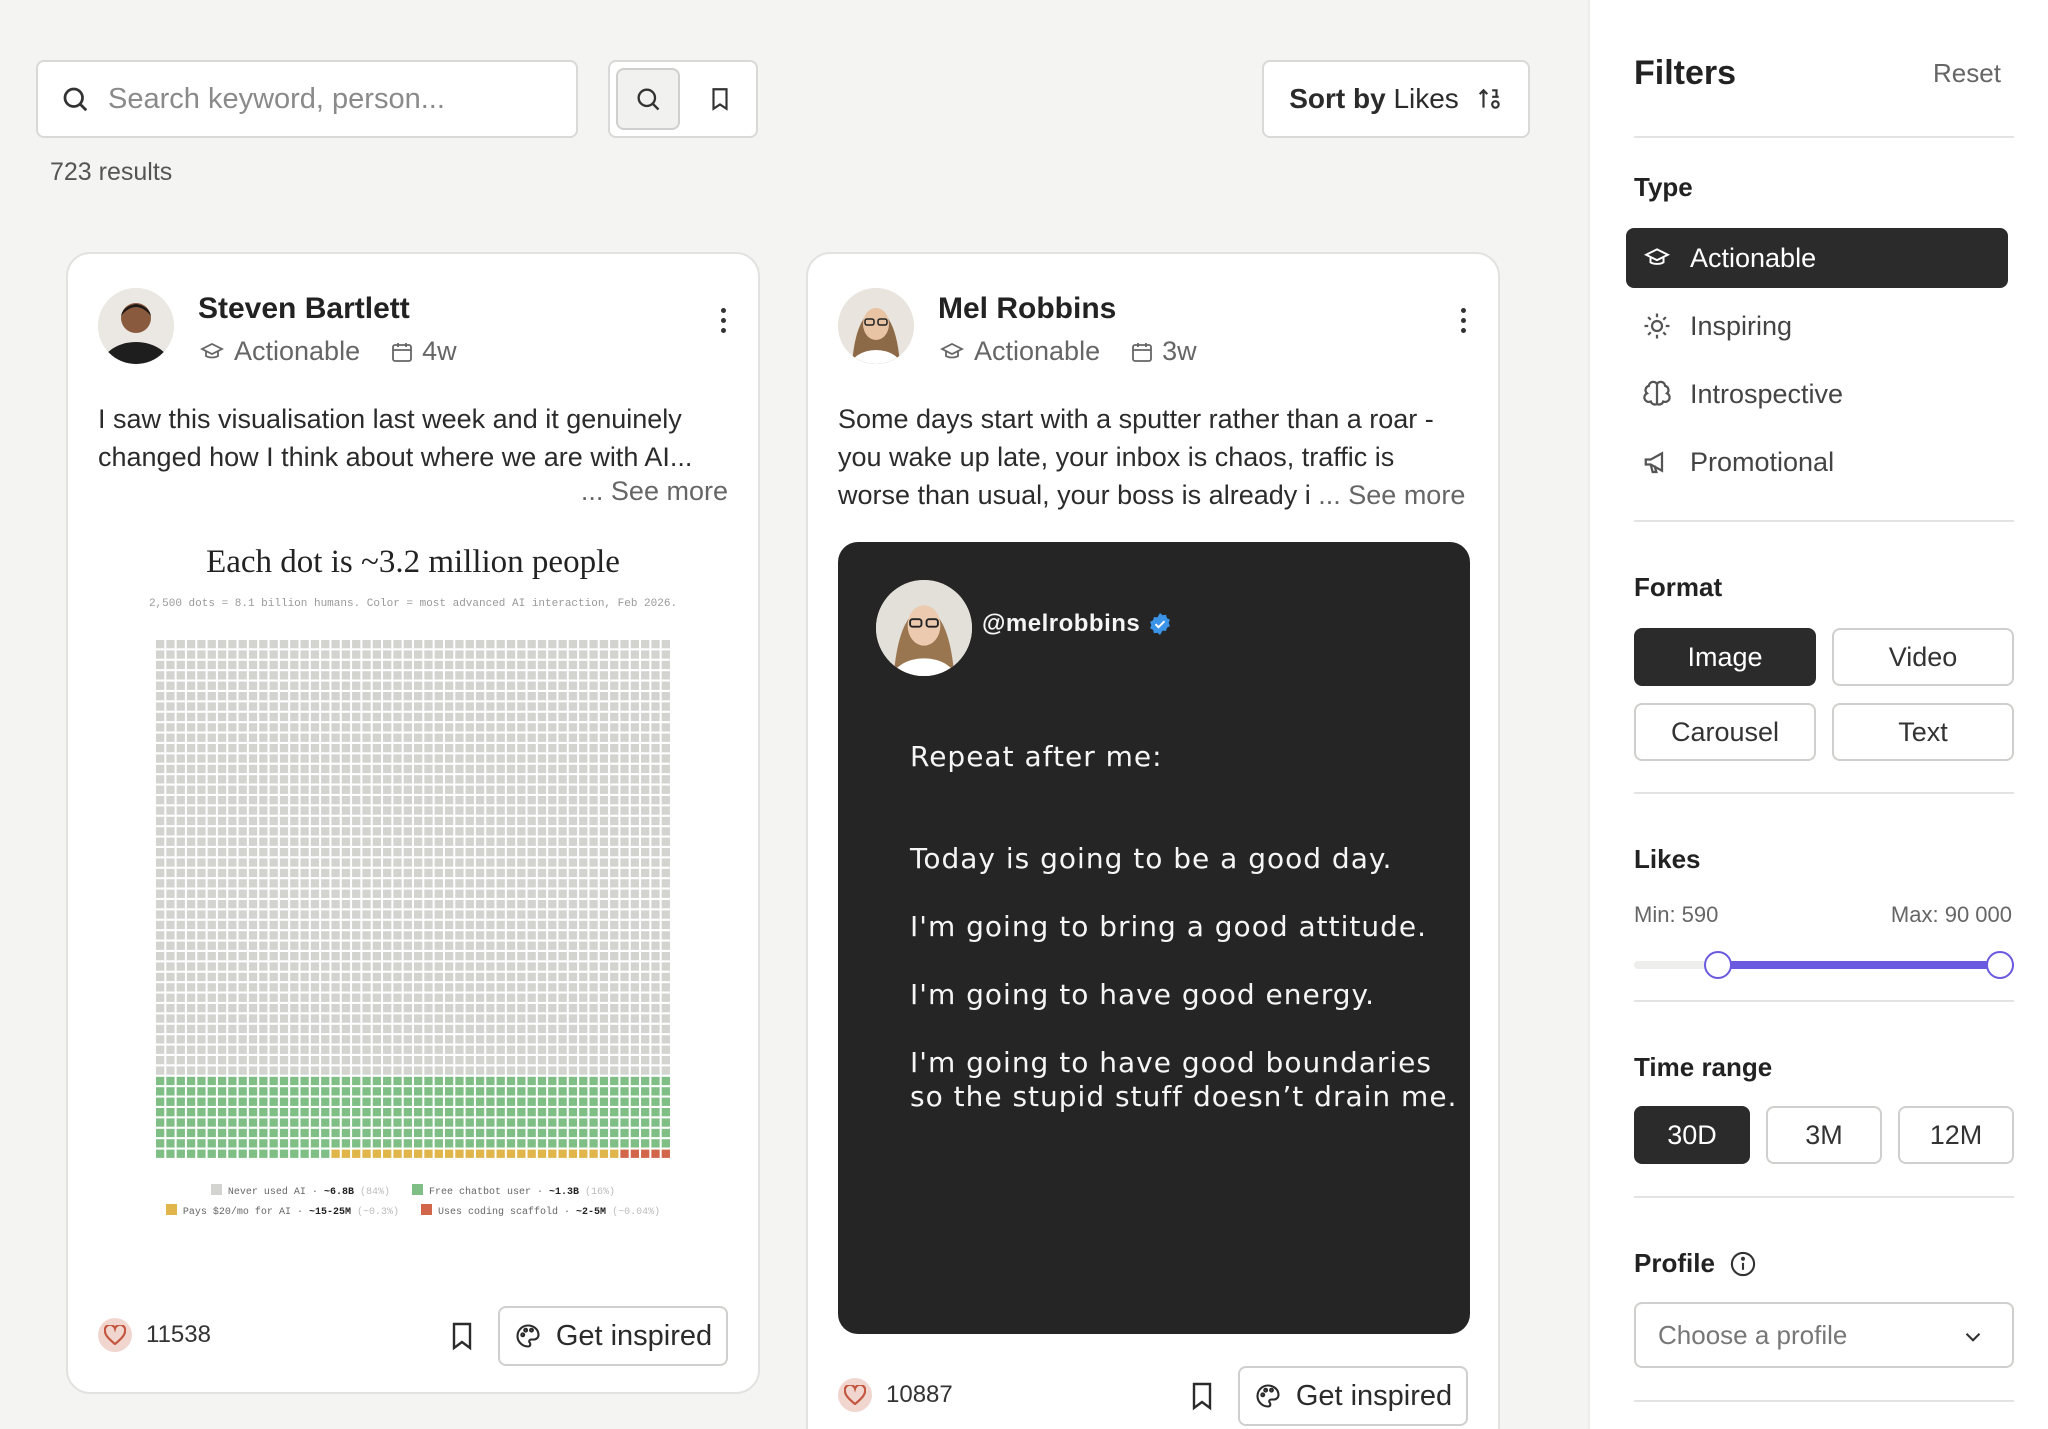  Describe the element at coordinates (895, 1395) in the screenshot. I see `like-count: 10887` at that location.